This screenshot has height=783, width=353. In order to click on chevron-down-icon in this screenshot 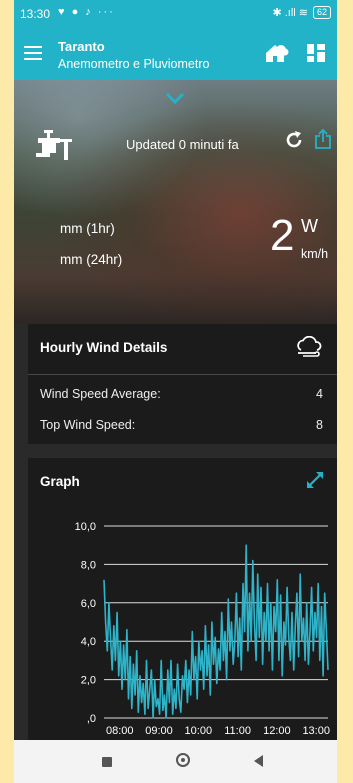, I will do `click(175, 98)`.